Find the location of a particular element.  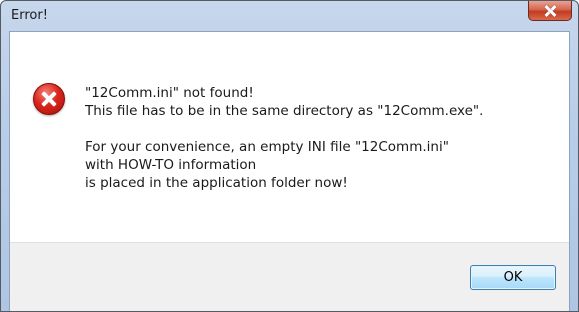

window-title: Error! is located at coordinates (29, 15).